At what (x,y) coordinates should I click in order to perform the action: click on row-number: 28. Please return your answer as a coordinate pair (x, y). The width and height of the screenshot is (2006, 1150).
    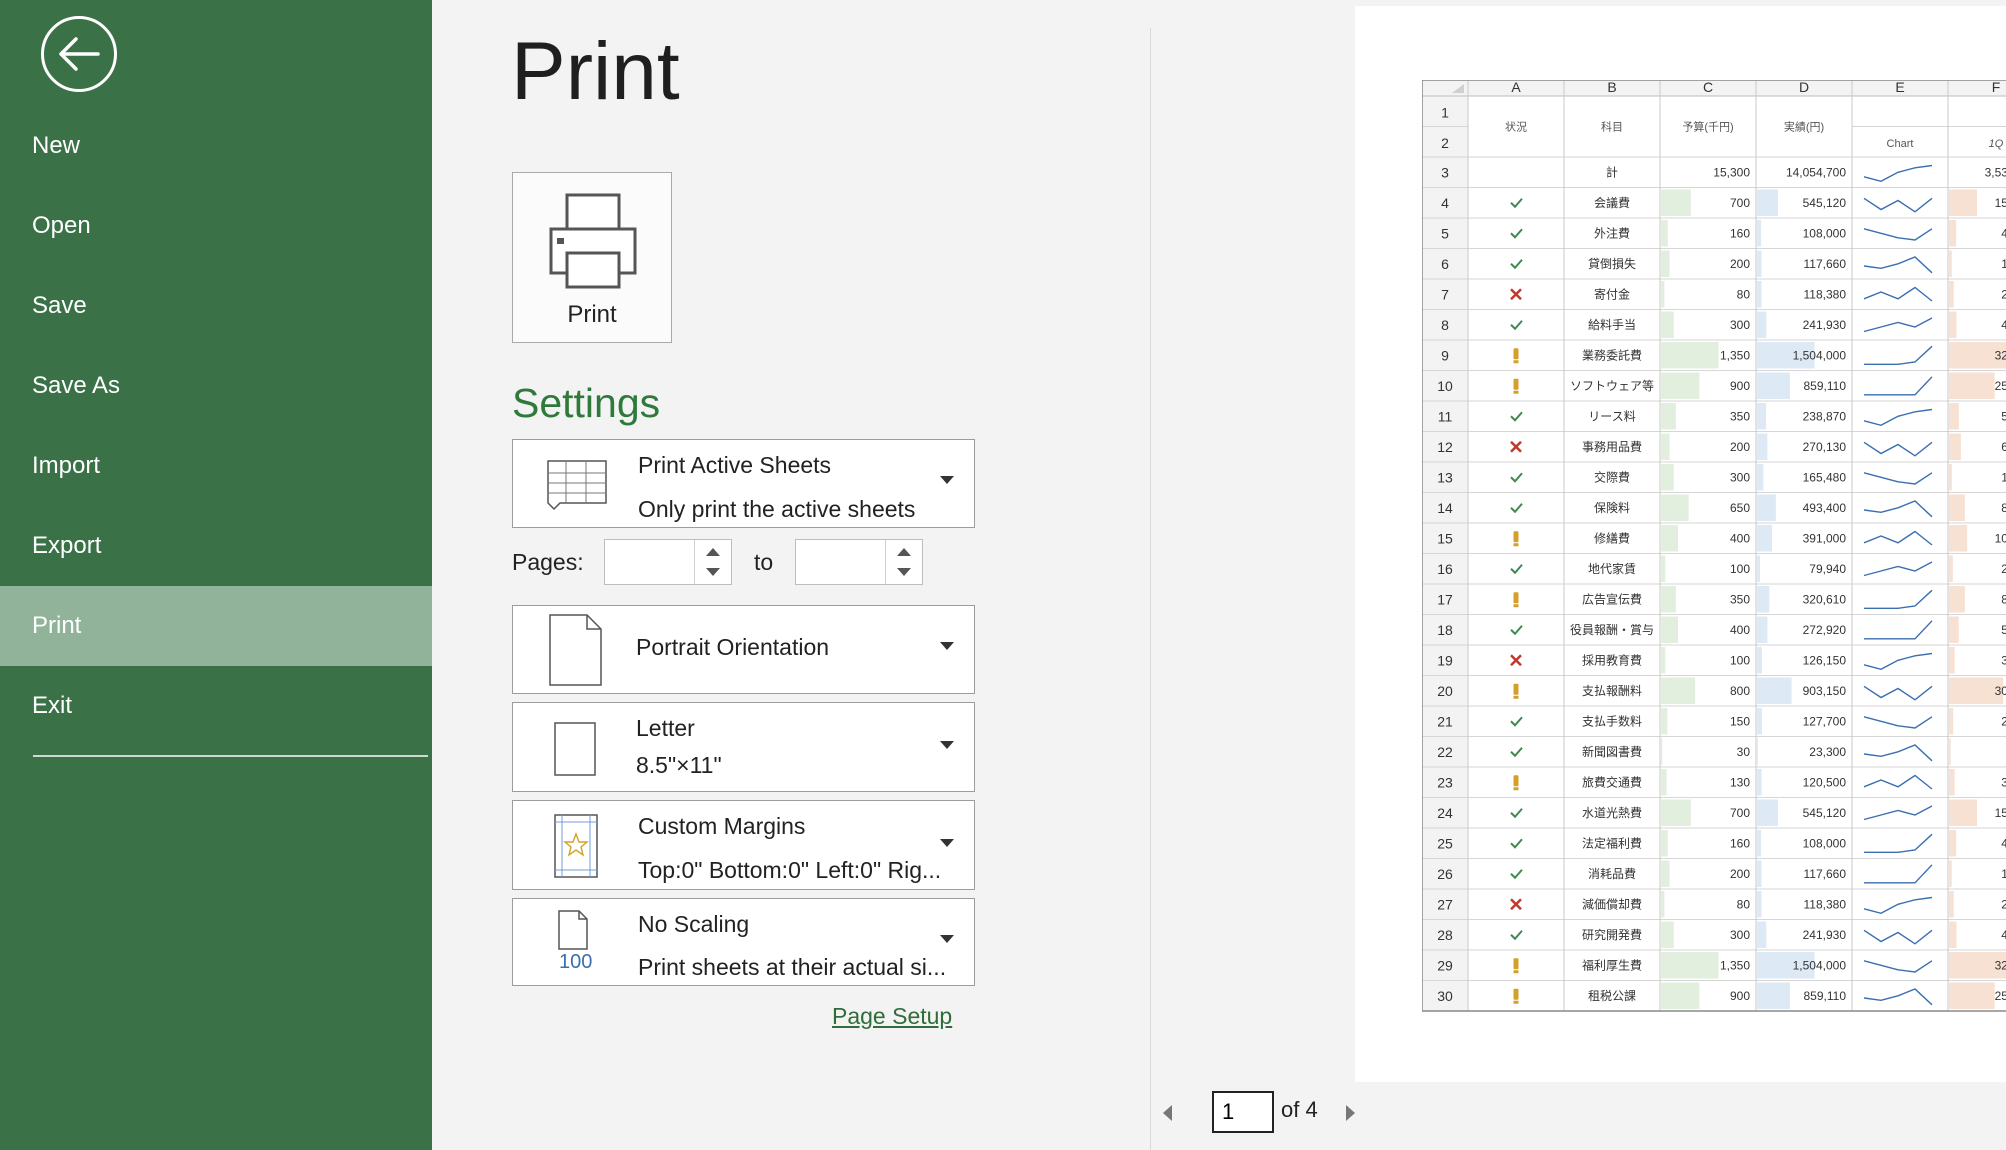
    Looking at the image, I should click on (1445, 935).